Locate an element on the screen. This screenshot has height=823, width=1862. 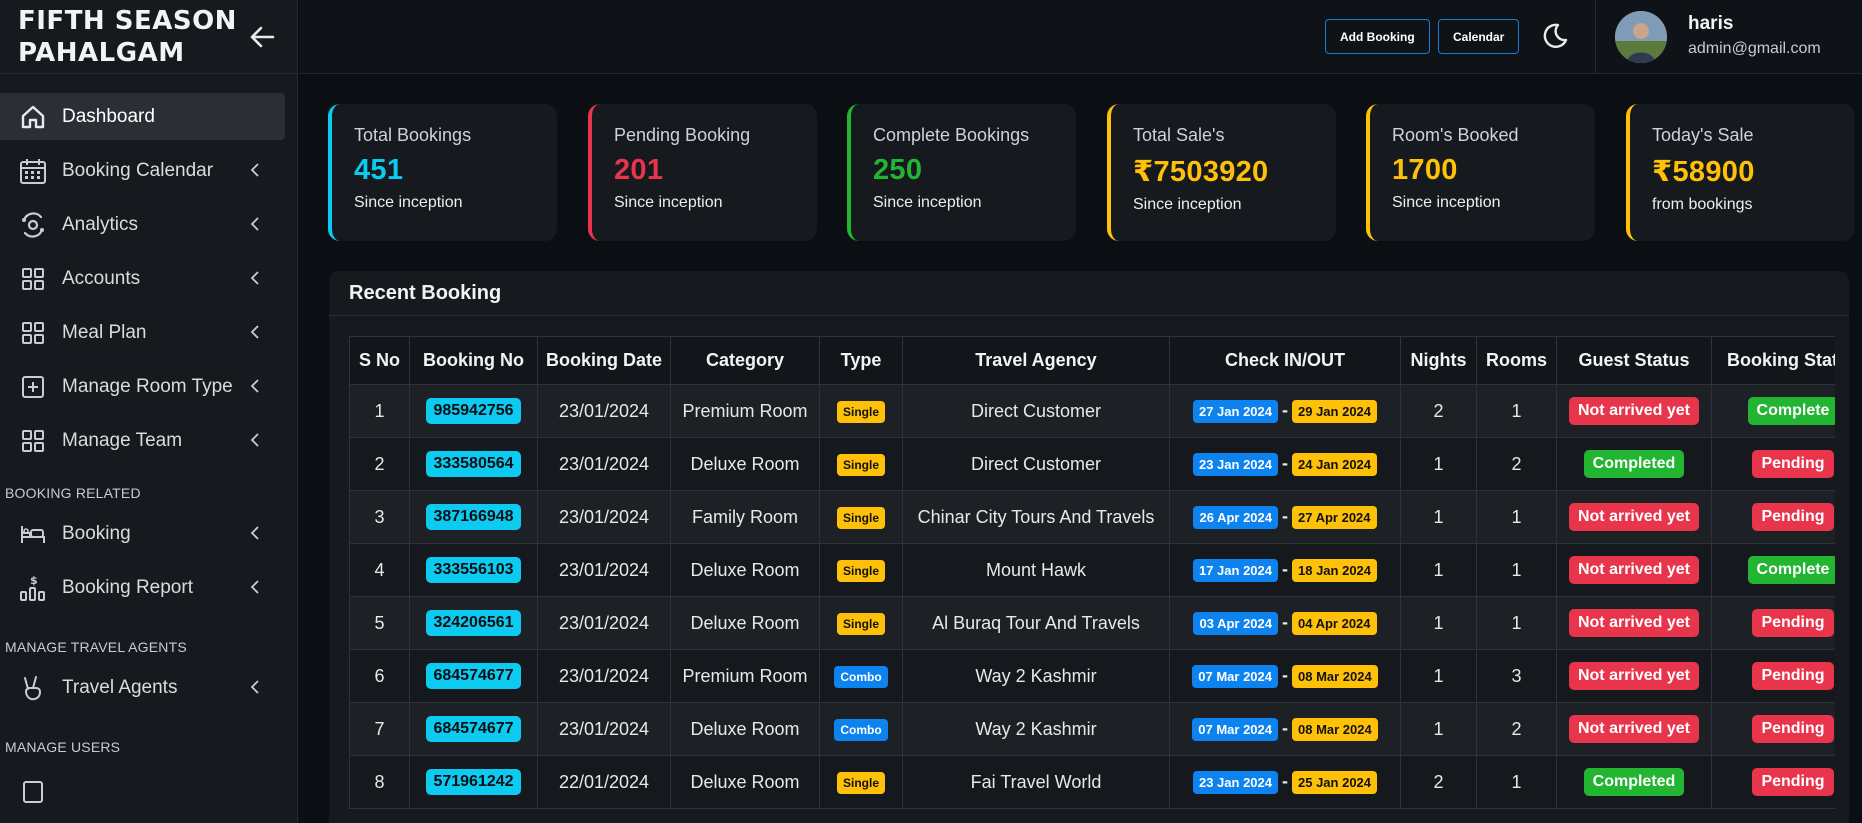
sidebar-item-dashboard: Dashboard is located at coordinates (142, 116).